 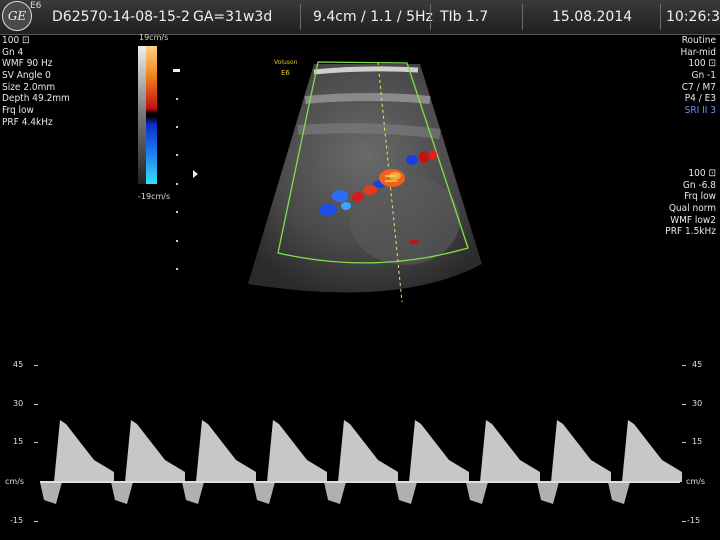 I want to click on scale-15-right: 15, so click(x=697, y=441).